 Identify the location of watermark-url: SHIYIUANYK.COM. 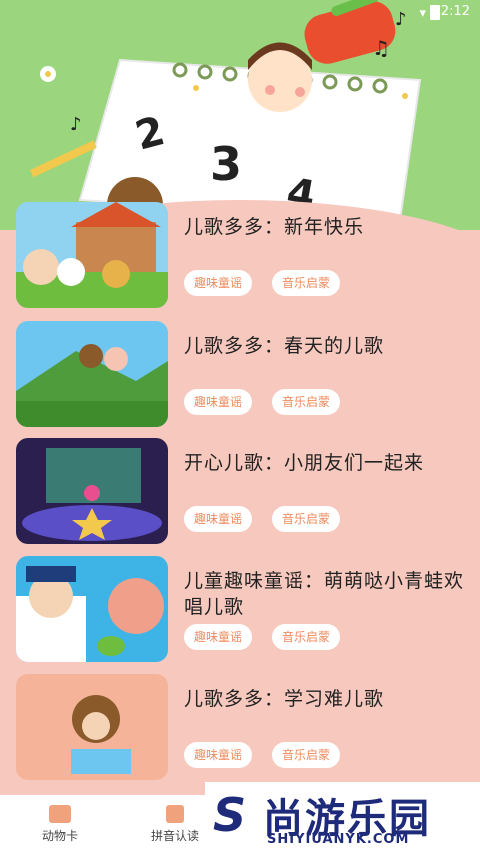
(338, 839).